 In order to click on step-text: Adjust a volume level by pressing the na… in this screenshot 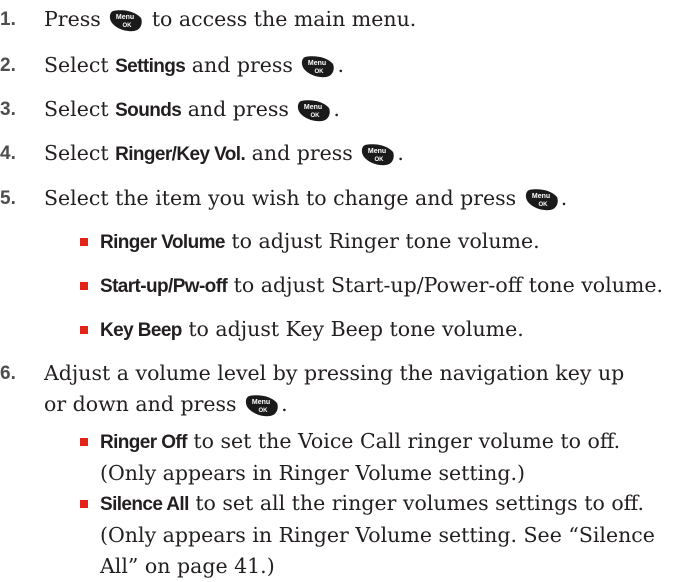, I will do `click(334, 388)`.